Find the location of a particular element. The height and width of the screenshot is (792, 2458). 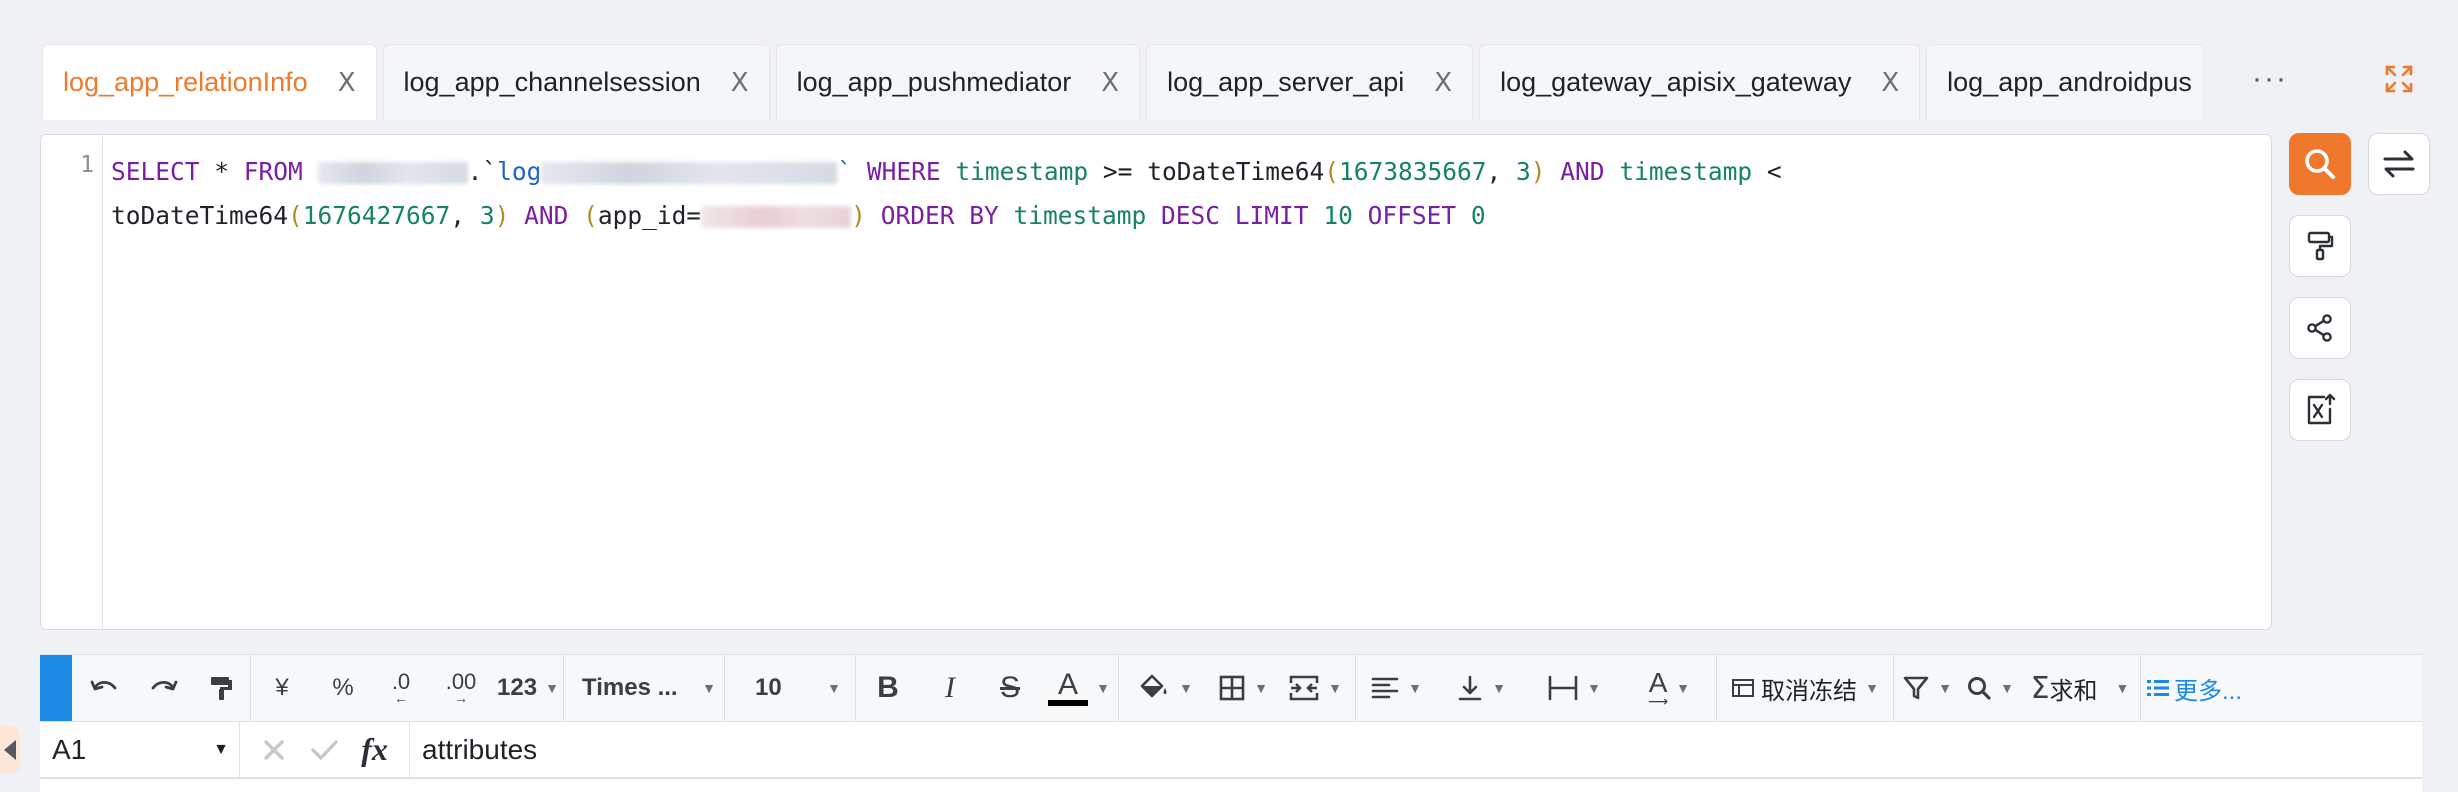

sum-button: Σ 求和 ▼ is located at coordinates (2080, 688).